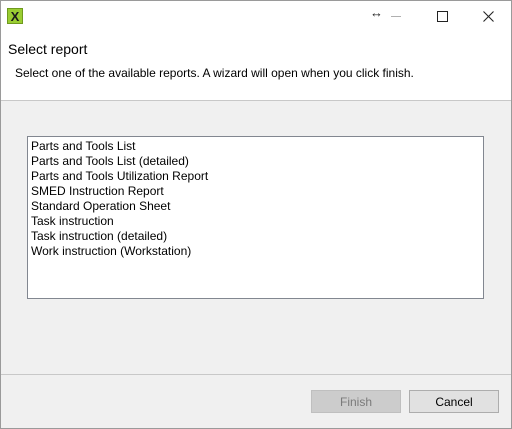 This screenshot has height=429, width=512. I want to click on cancel-button: Cancel, so click(454, 401).